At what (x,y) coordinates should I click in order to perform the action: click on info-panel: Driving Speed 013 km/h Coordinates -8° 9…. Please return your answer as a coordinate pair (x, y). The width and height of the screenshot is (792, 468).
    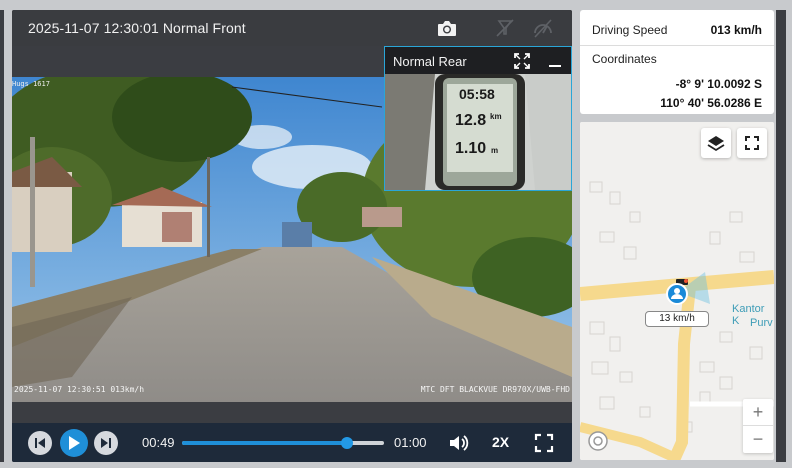
    Looking at the image, I should click on (677, 62).